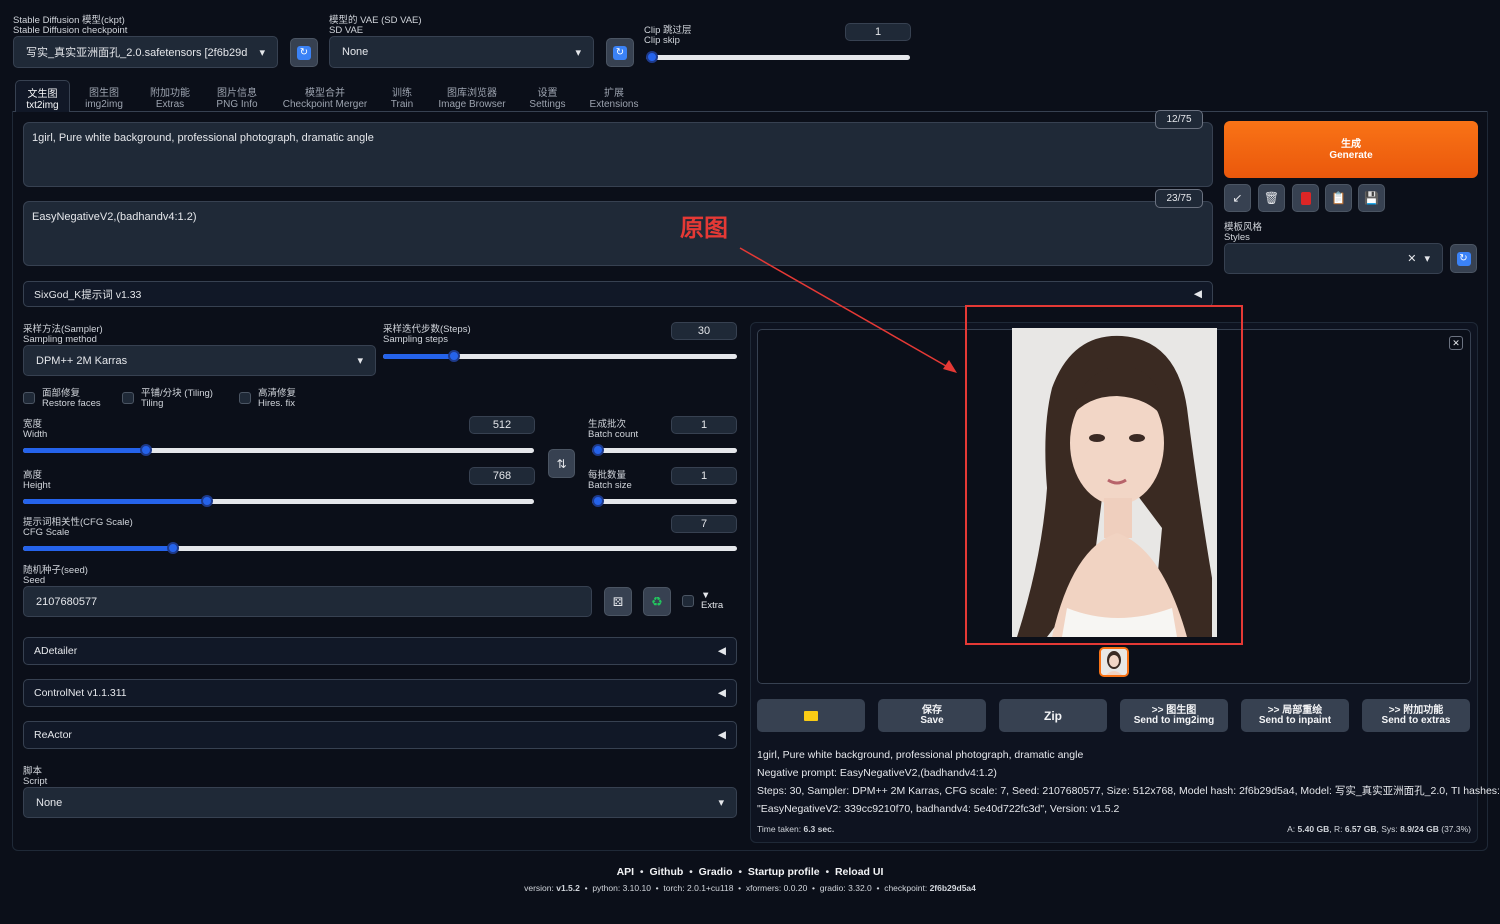 This screenshot has height=924, width=1500. I want to click on tab-extensions: 扩展 Extensions, so click(614, 99).